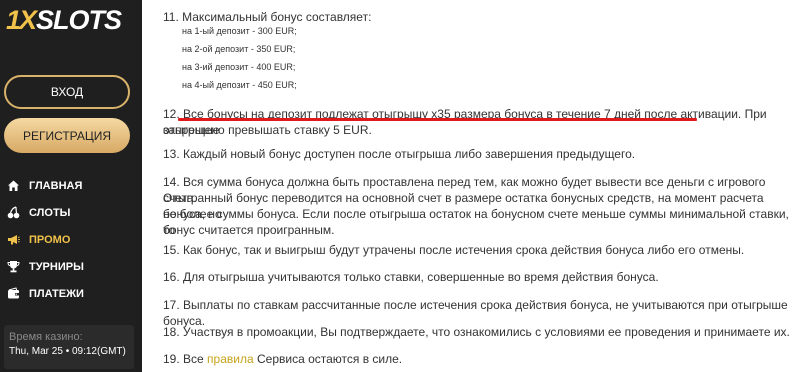 Image resolution: width=800 pixels, height=372 pixels. I want to click on rule-11-item: на 2-ой депозит - 350 EUR;, so click(239, 49).